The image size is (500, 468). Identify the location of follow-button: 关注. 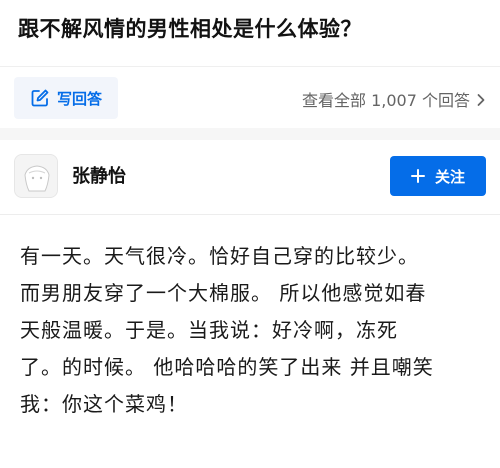
(438, 176).